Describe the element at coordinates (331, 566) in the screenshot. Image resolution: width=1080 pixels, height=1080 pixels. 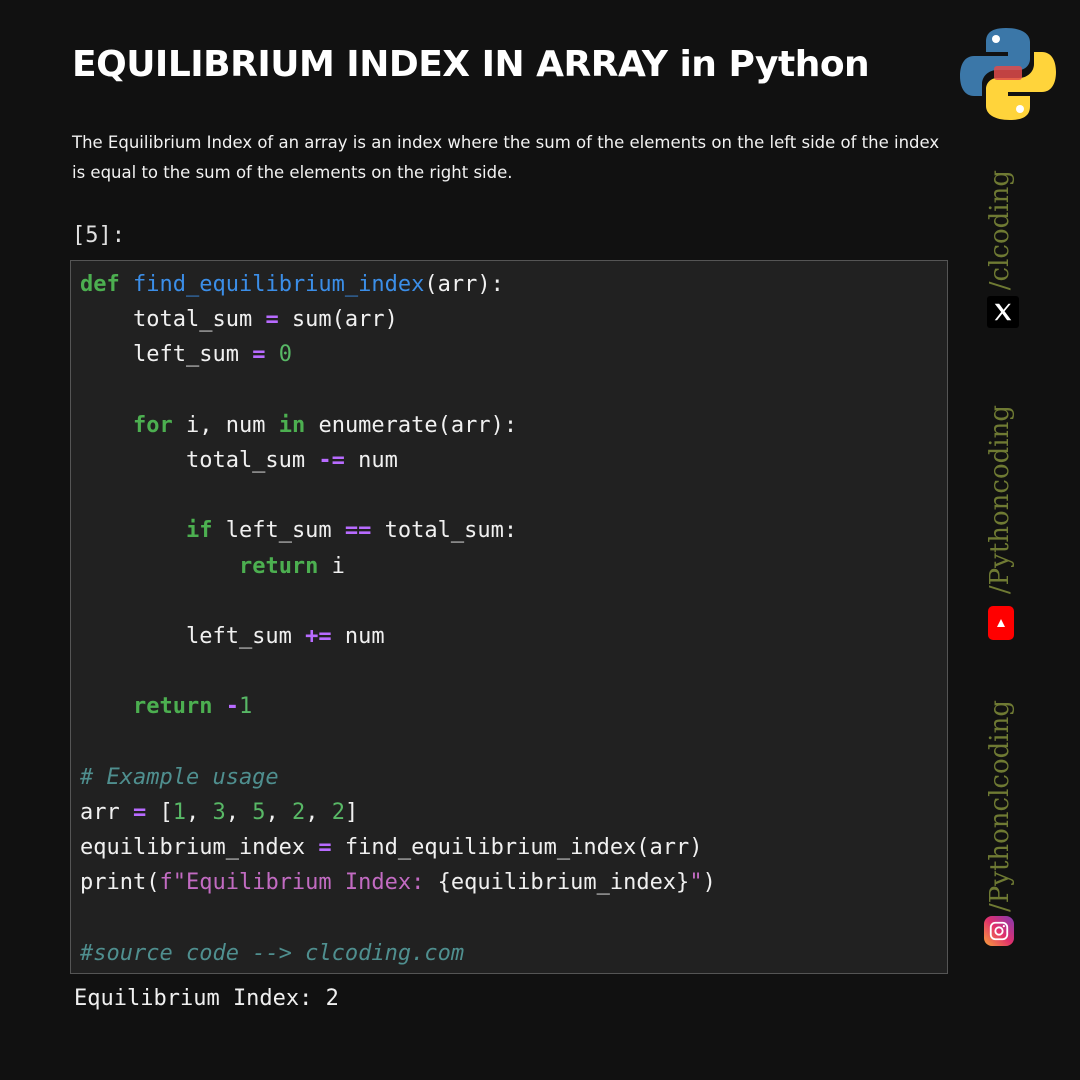
I see `code-token: i` at that location.